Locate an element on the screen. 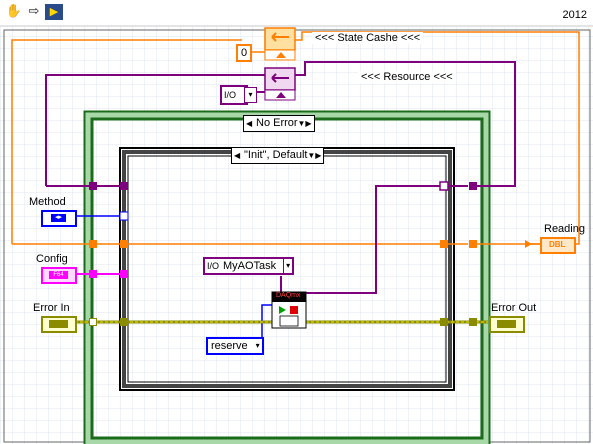 This screenshot has height=444, width=593. method-label: Method is located at coordinates (47, 202).